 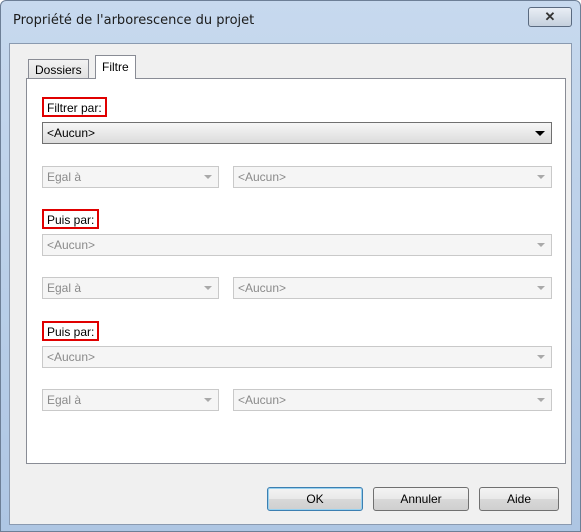 What do you see at coordinates (290, 22) in the screenshot?
I see `title-bar: Propriété de l'arborescence du projet ✕` at bounding box center [290, 22].